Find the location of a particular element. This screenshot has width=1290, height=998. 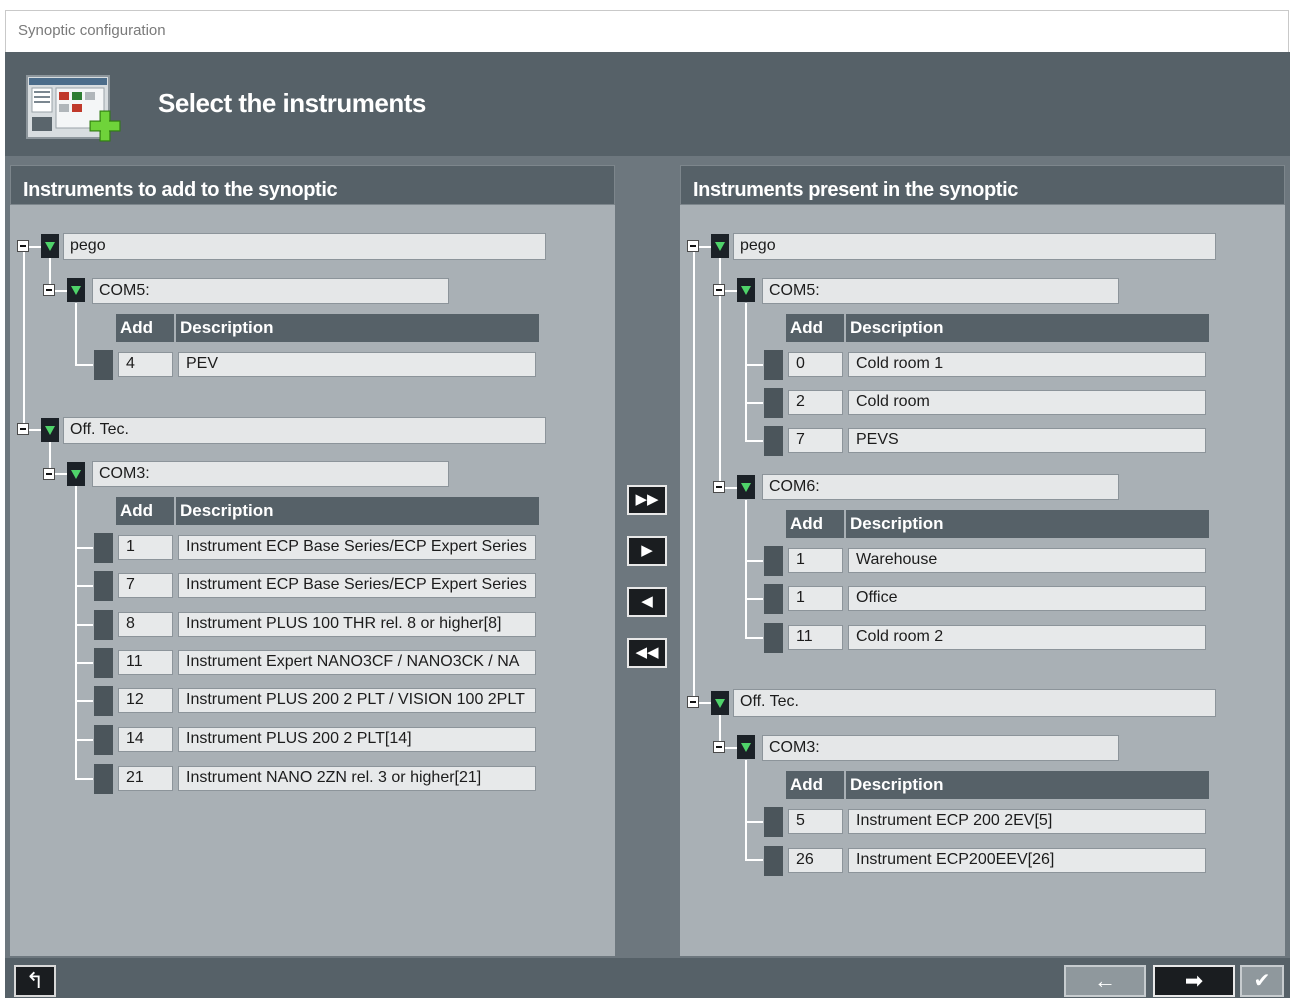

port-node: COM6: is located at coordinates (940, 487).